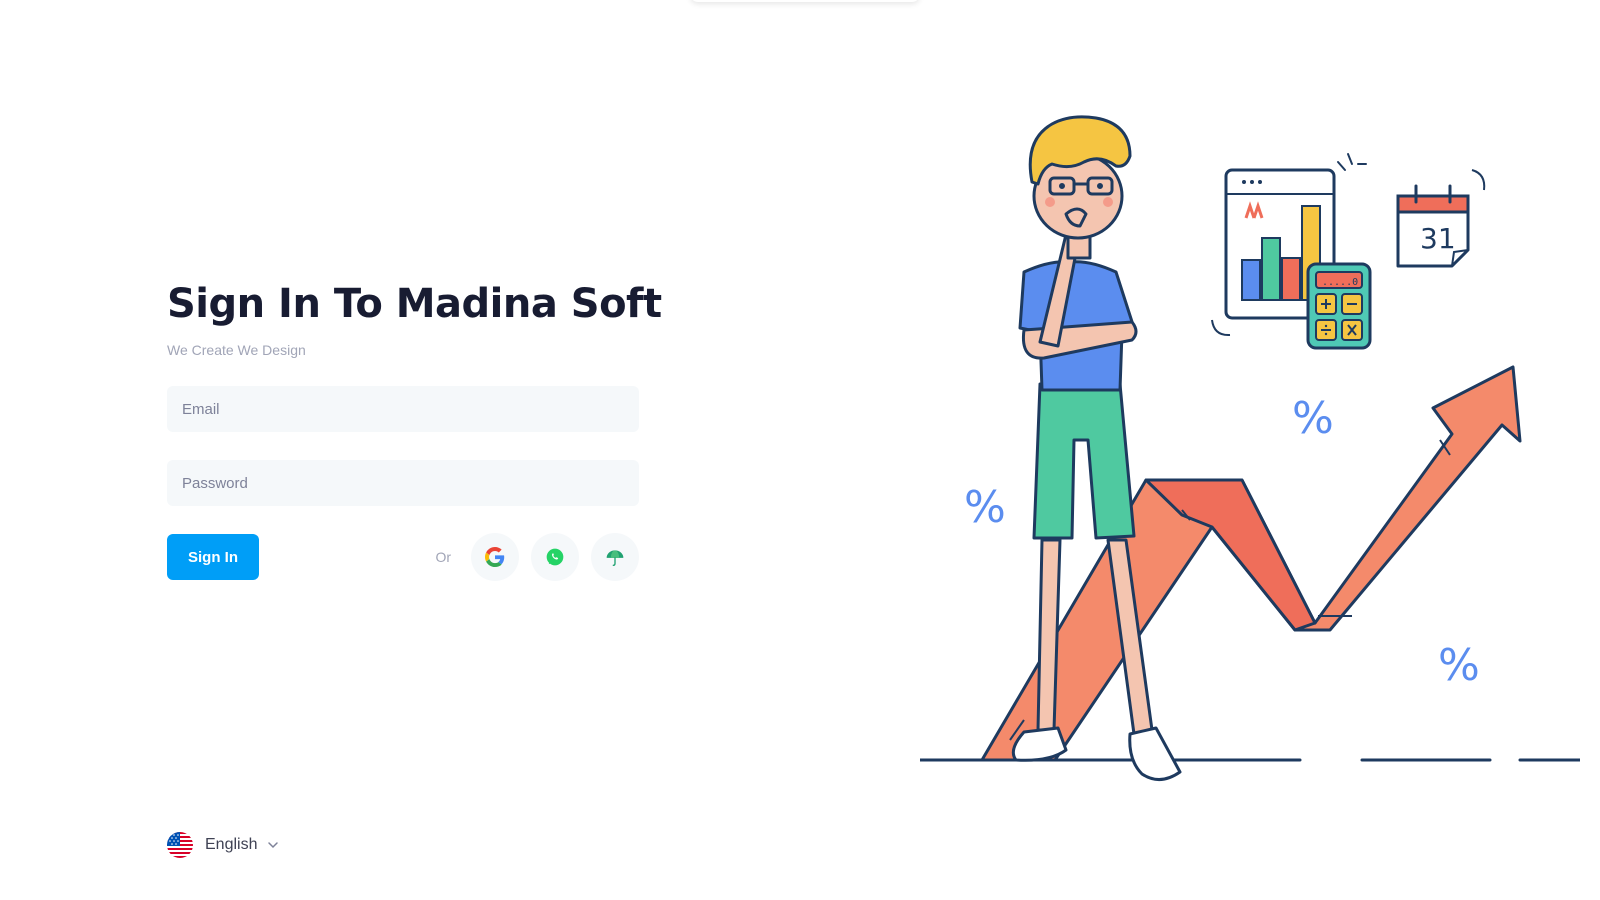 The image size is (1600, 900). I want to click on whatsapp-login-button, so click(555, 557).